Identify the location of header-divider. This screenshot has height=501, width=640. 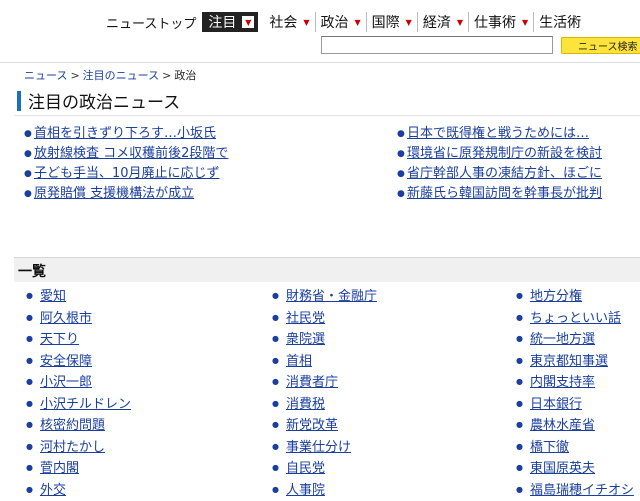
(320, 62).